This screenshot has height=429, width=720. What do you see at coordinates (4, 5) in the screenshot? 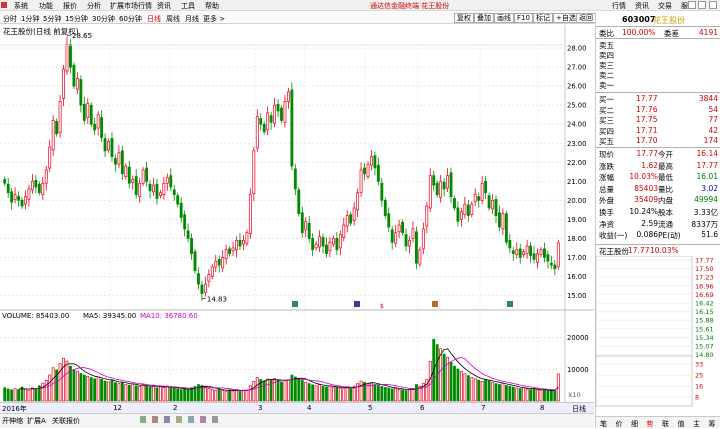
I see `app-logo-icon` at bounding box center [4, 5].